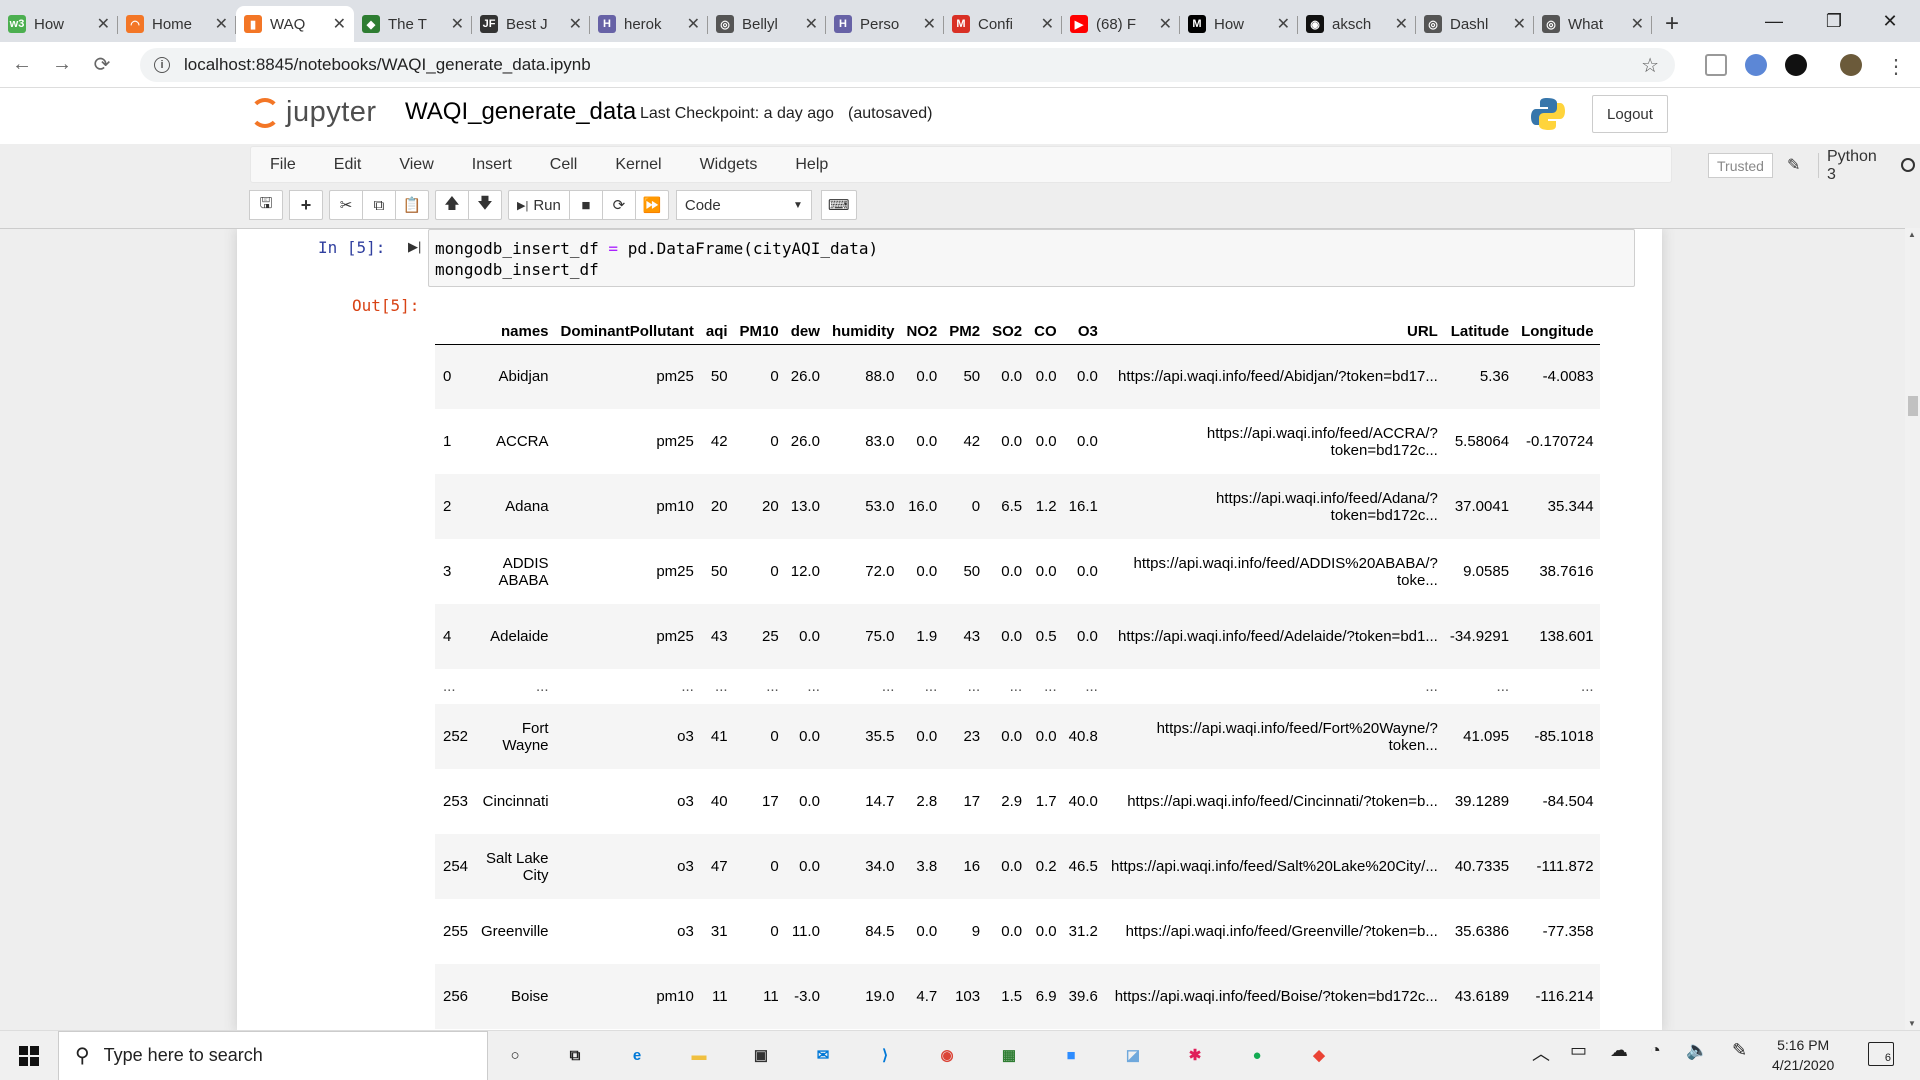 The height and width of the screenshot is (1080, 1920). Describe the element at coordinates (823, 1055) in the screenshot. I see `mail-icon: ✉` at that location.